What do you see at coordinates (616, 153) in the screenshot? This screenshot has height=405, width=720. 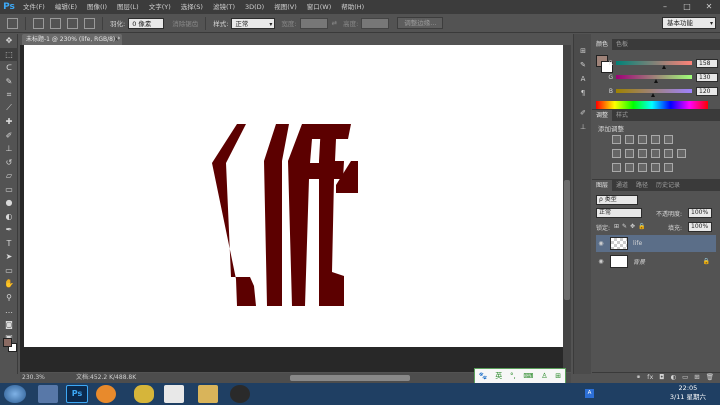 I see `hue-saturation-icon` at bounding box center [616, 153].